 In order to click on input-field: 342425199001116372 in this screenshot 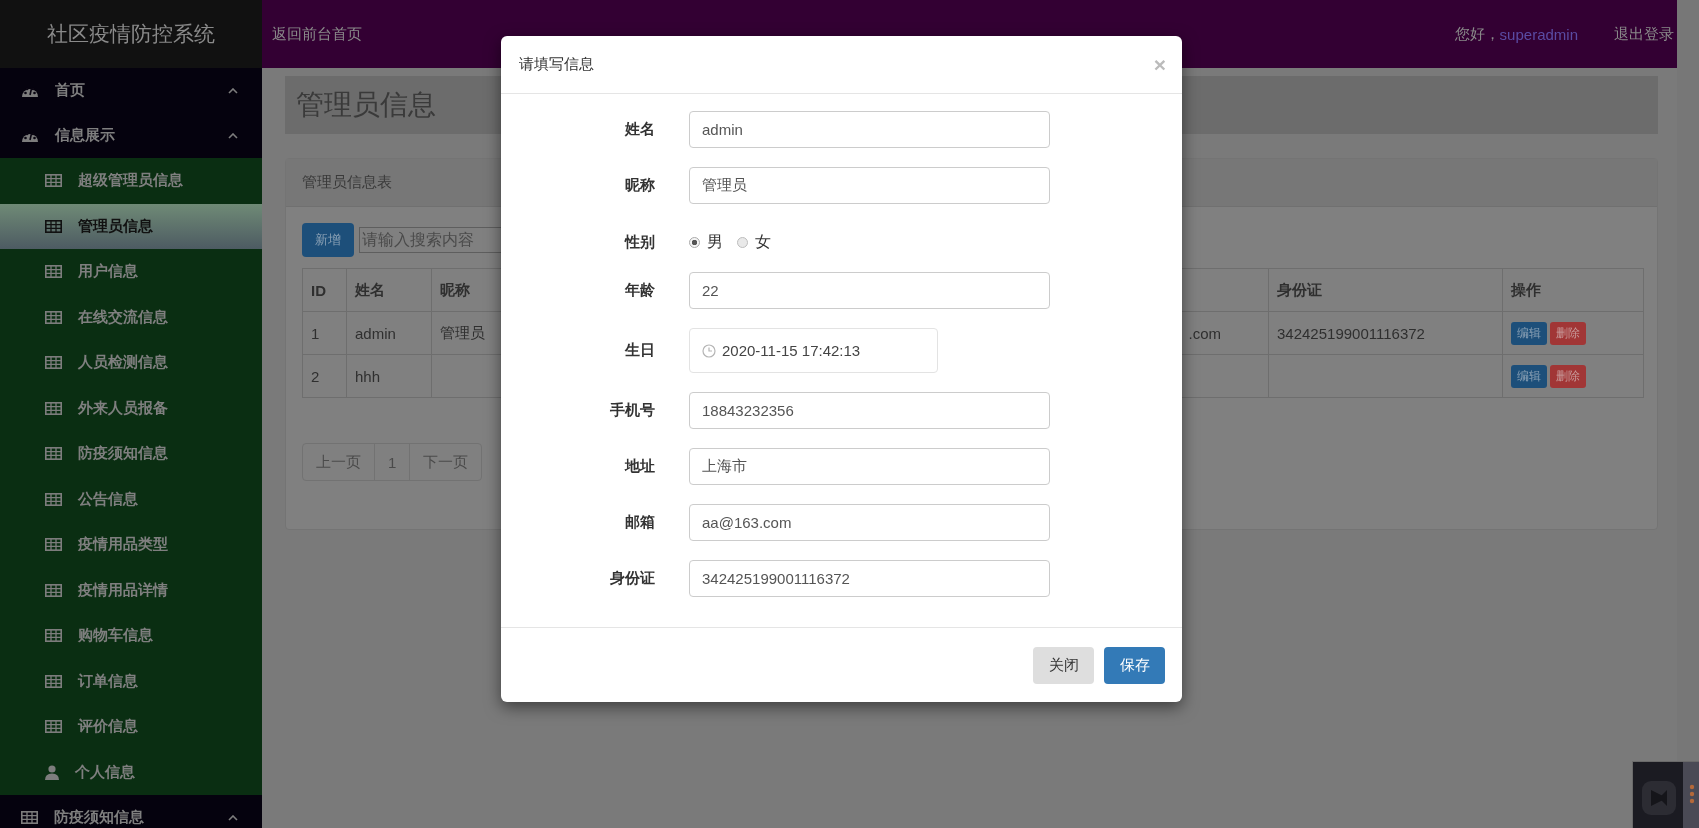, I will do `click(869, 578)`.